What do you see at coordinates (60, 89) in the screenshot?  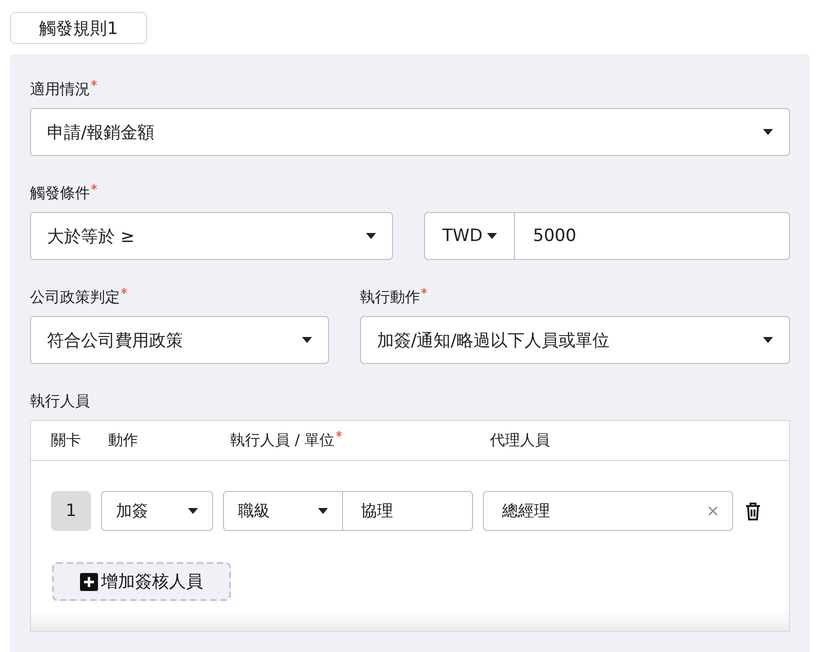 I see `field-label: 適用情況` at bounding box center [60, 89].